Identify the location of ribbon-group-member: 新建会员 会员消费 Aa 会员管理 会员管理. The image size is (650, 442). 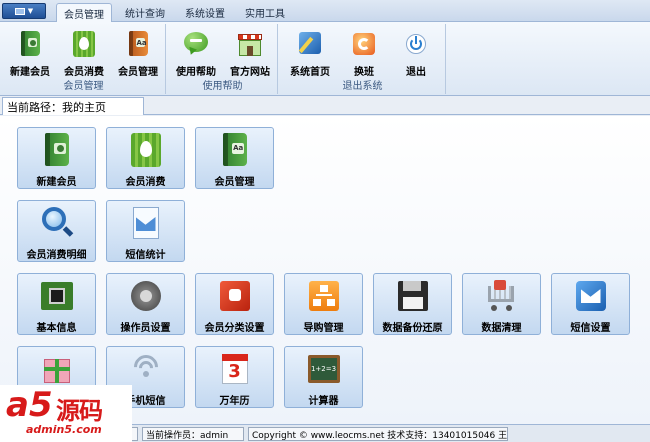
(84, 59).